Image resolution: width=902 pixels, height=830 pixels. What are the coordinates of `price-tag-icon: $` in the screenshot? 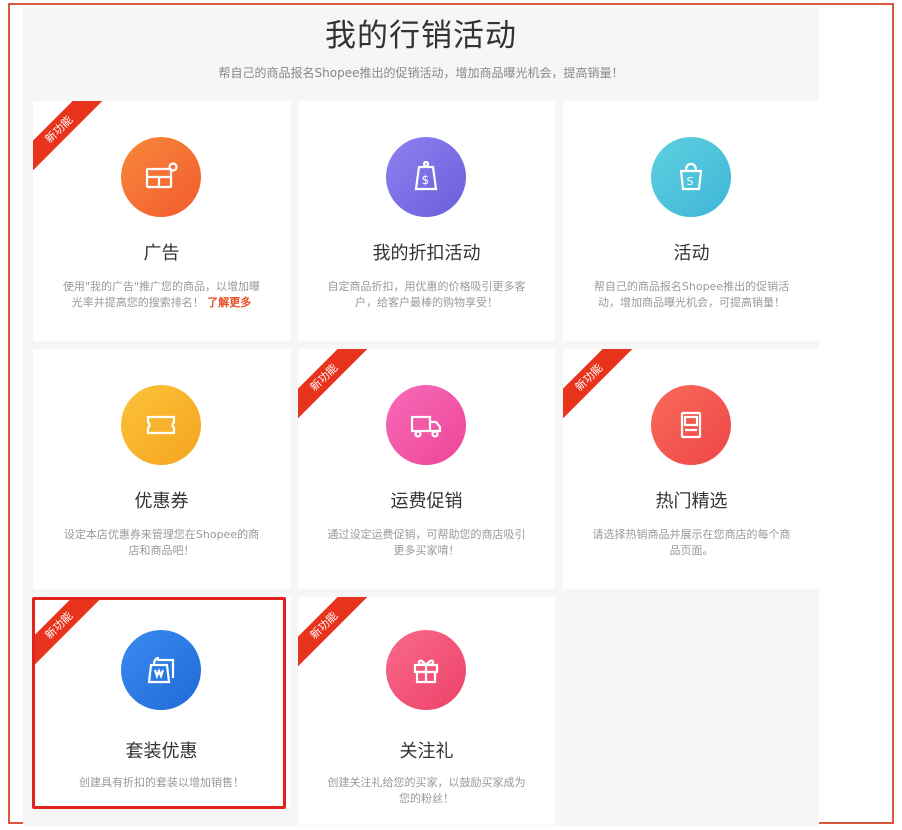 It's located at (426, 177).